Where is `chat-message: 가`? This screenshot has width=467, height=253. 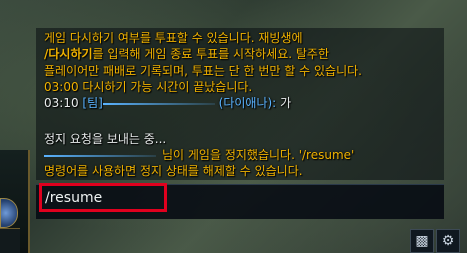 chat-message: 가 is located at coordinates (286, 103).